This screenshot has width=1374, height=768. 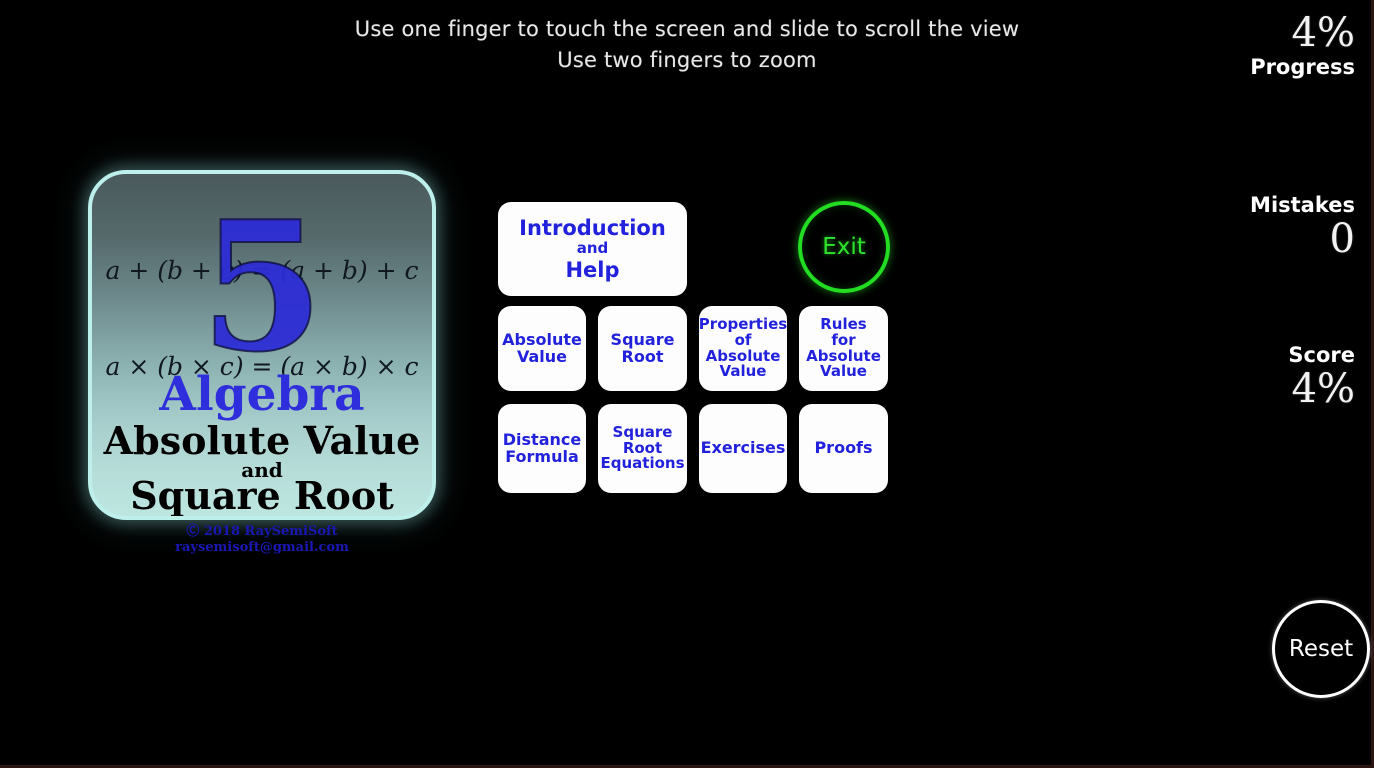 I want to click on copyright-block: Ⓒ 2018 RaySemiSoft raysemisoft@gmail.com, so click(x=262, y=540).